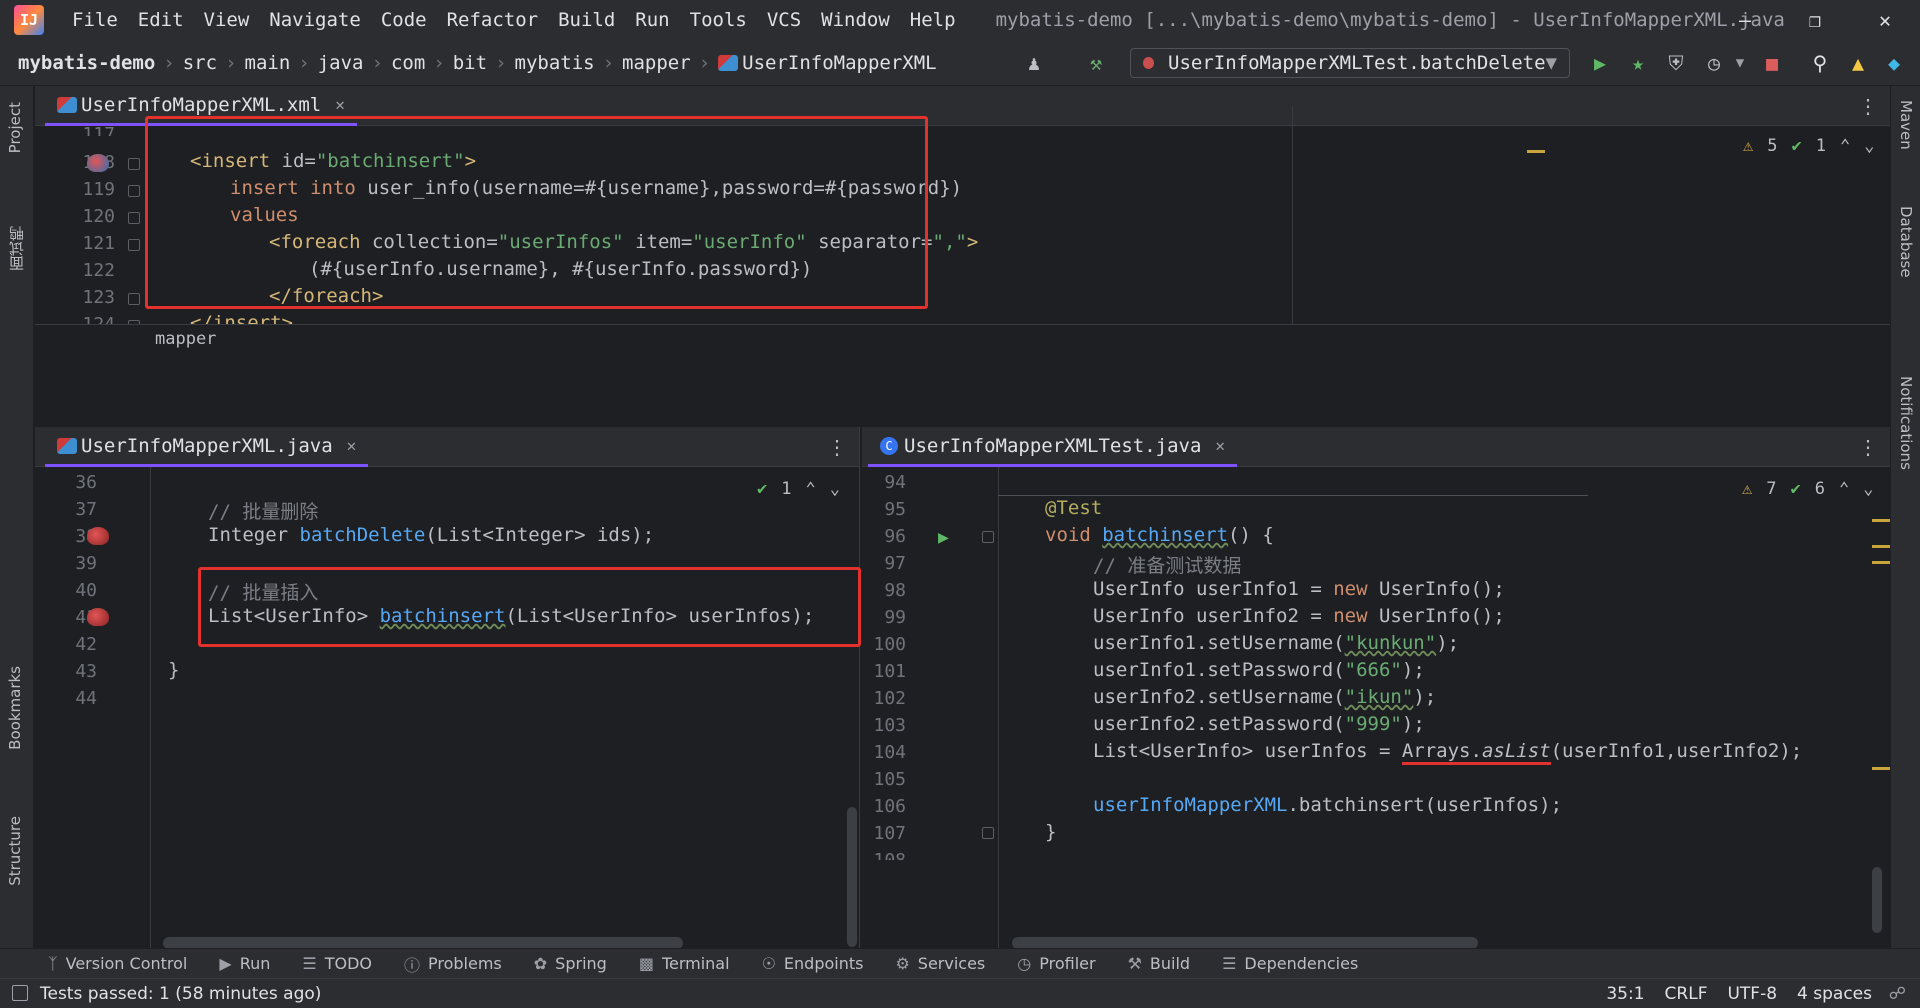 The width and height of the screenshot is (1920, 1008). Describe the element at coordinates (1906, 423) in the screenshot. I see `notifications-tool-button: Notifications` at that location.